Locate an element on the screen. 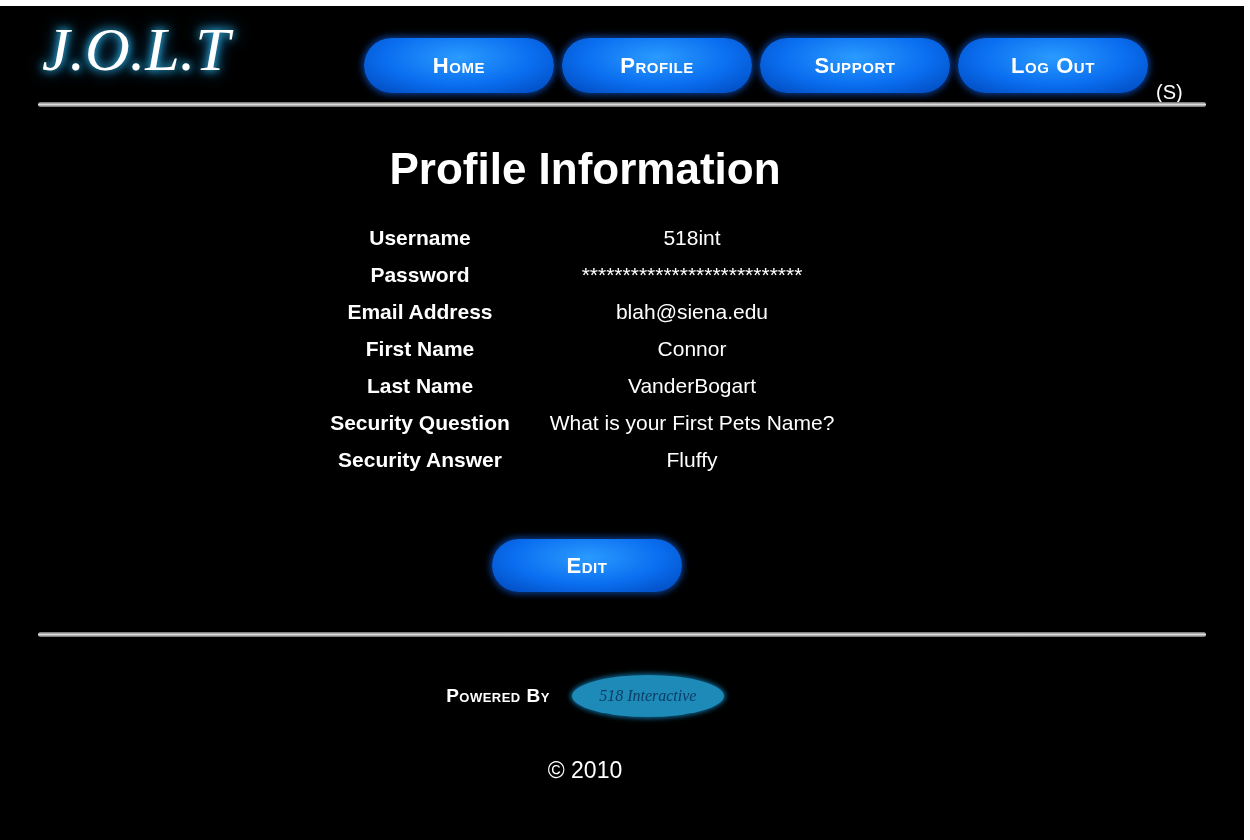 The height and width of the screenshot is (840, 1250). field-value: blah@siena.edu is located at coordinates (692, 312).